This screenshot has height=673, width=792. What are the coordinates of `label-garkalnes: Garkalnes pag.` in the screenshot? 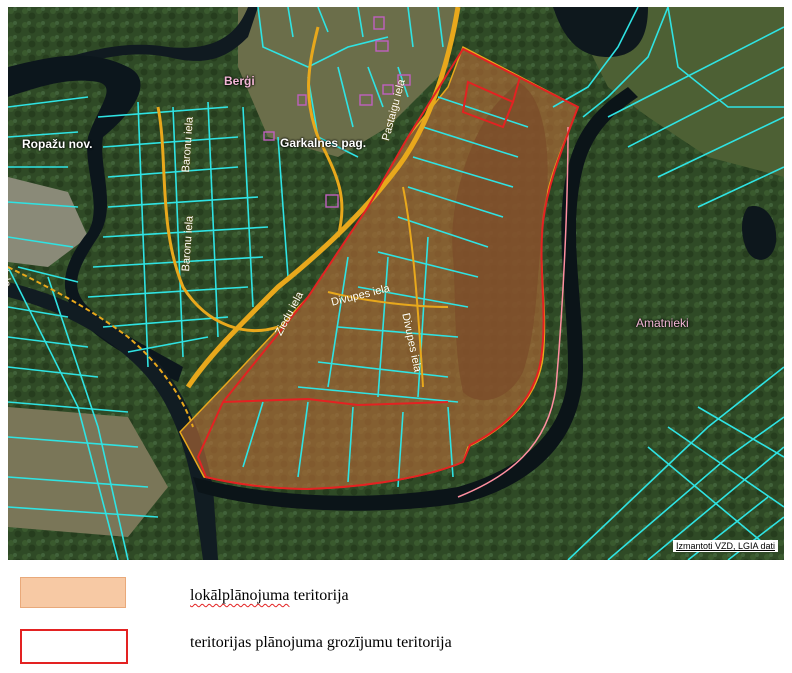 It's located at (323, 143).